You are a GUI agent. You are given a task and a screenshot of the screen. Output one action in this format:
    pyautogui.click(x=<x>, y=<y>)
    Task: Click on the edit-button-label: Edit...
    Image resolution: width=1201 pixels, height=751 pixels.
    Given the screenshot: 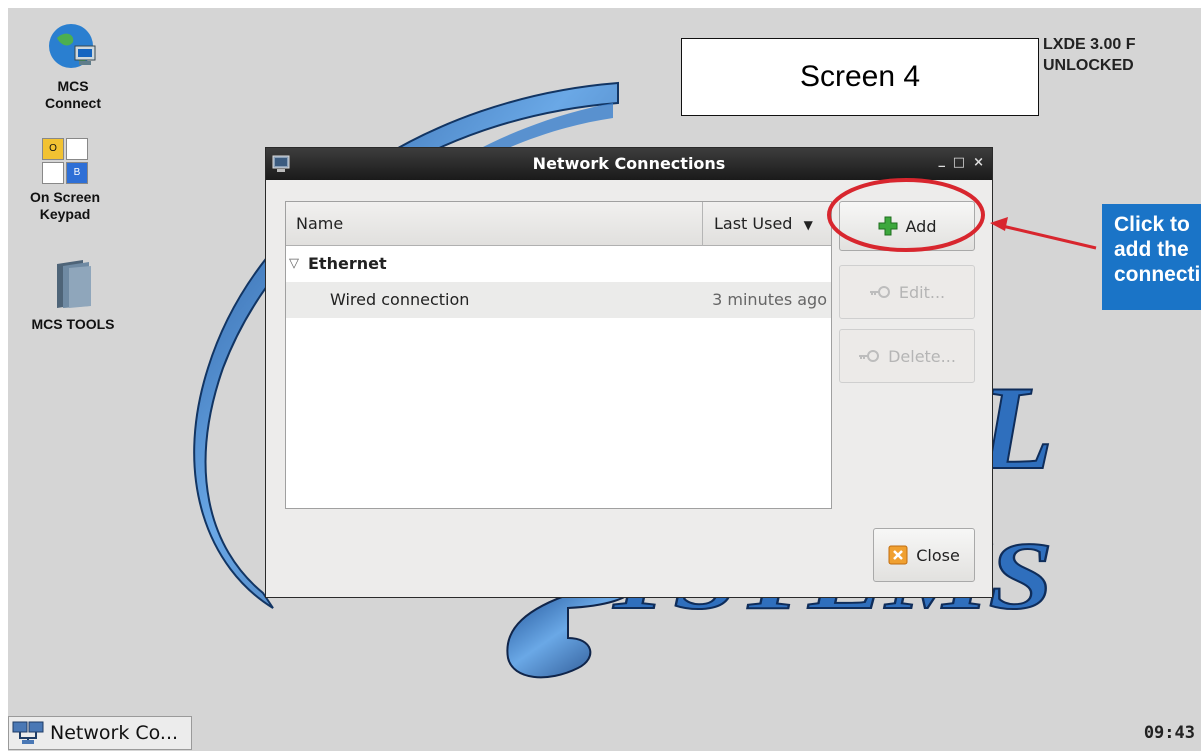 What is the action you would take?
    pyautogui.click(x=922, y=292)
    